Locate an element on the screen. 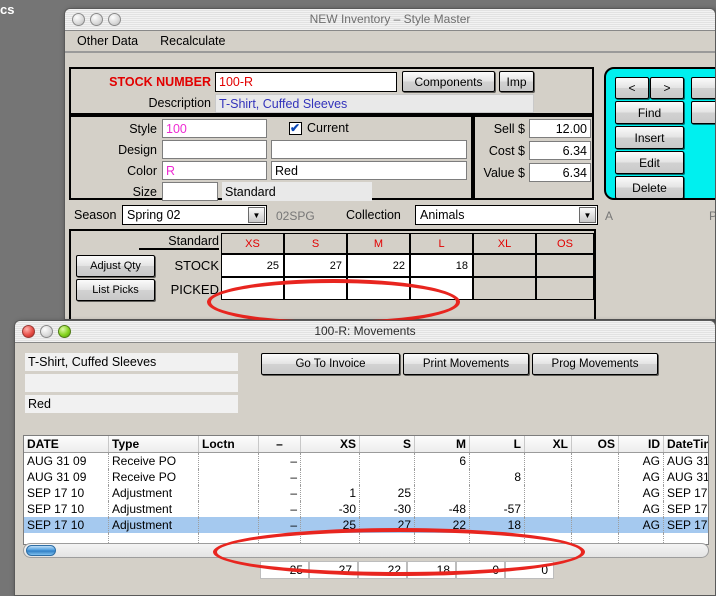 Image resolution: width=716 pixels, height=596 pixels. cell-id: AG is located at coordinates (641, 461).